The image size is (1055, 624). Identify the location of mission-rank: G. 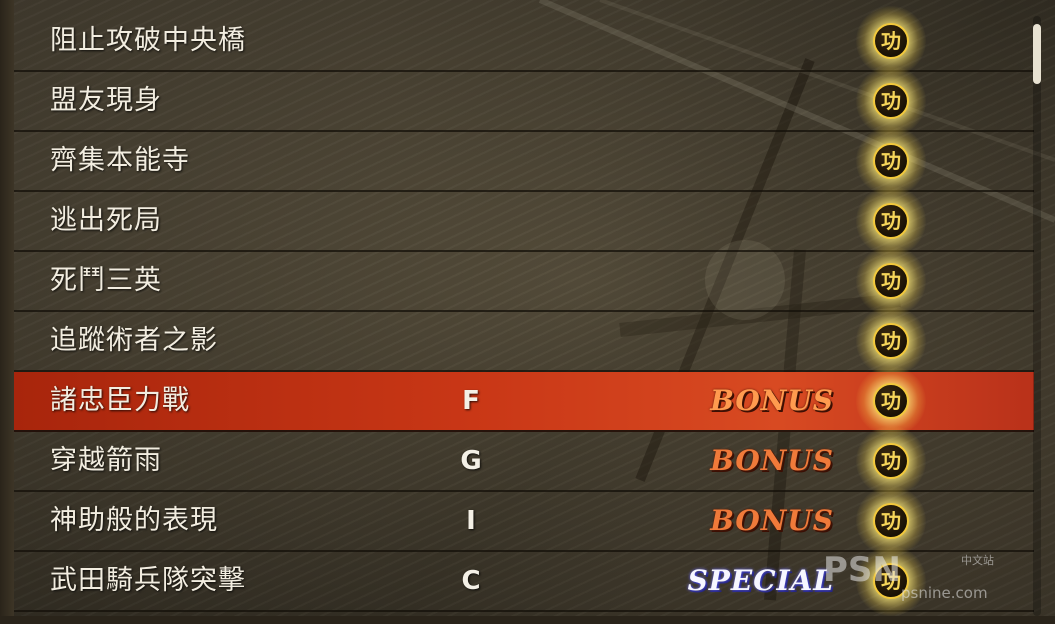
(471, 461).